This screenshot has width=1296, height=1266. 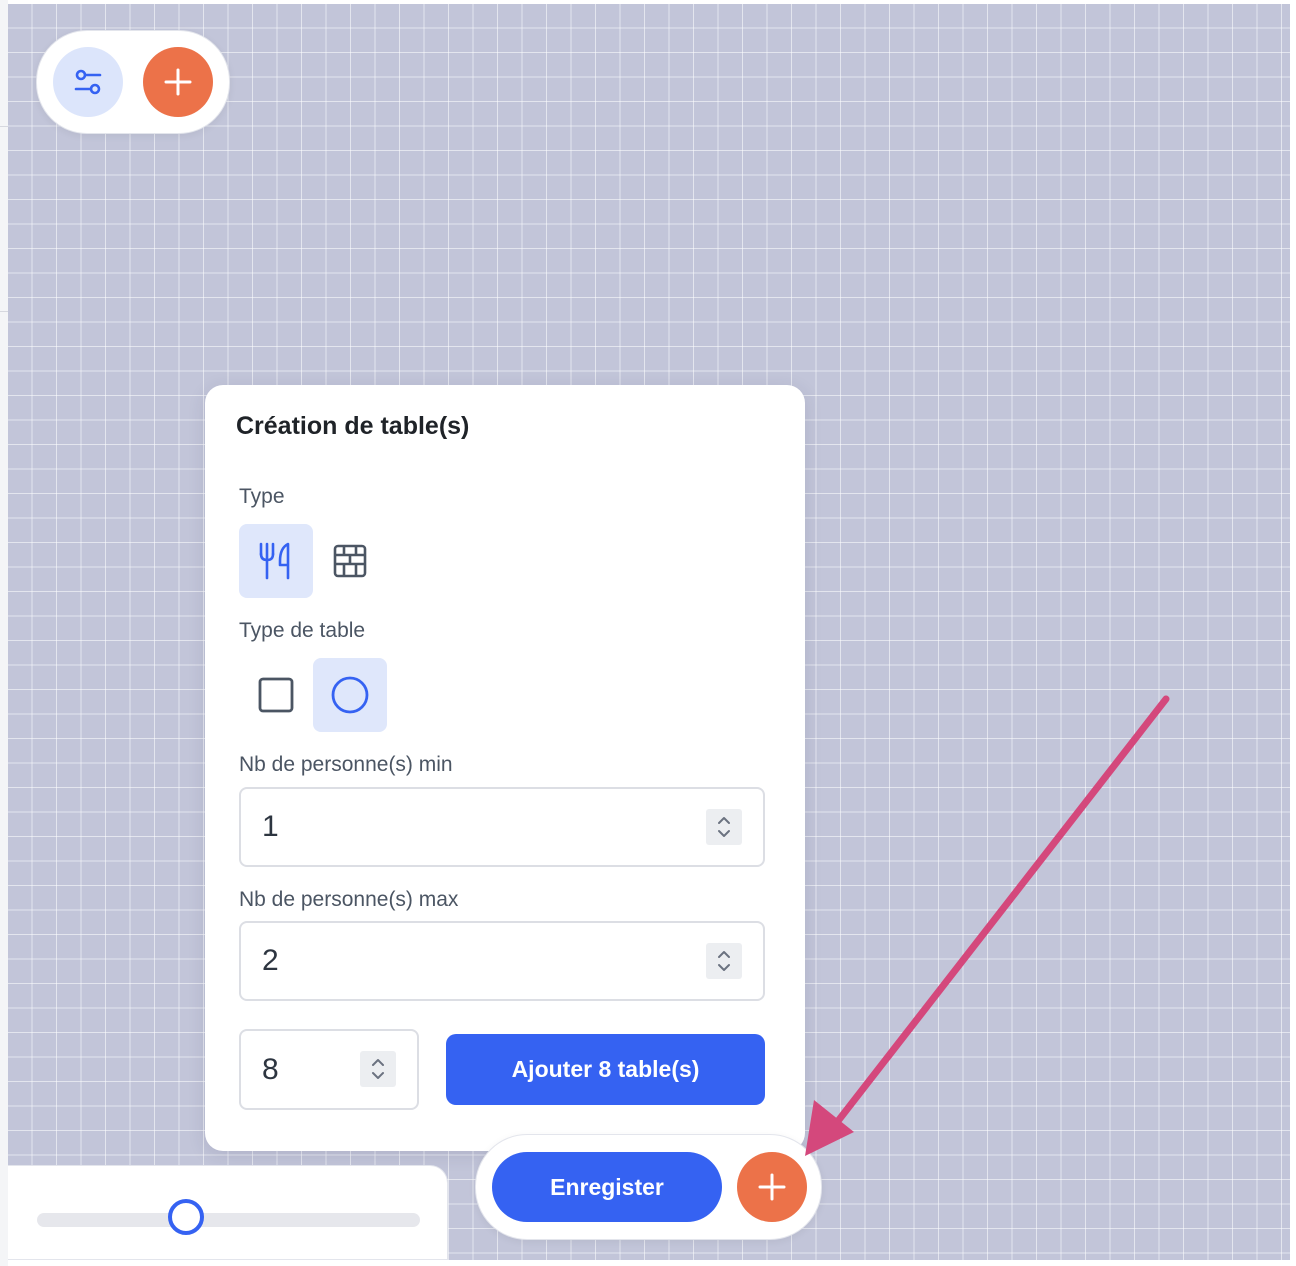 I want to click on table-shape-square, so click(x=276, y=695).